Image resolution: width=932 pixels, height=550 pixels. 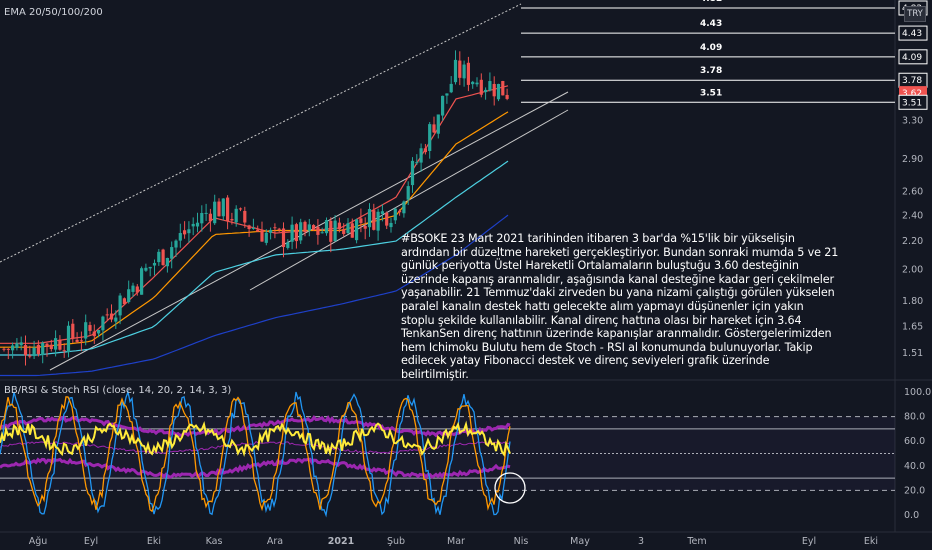 What do you see at coordinates (915, 14) in the screenshot?
I see `currency-badge: TRY` at bounding box center [915, 14].